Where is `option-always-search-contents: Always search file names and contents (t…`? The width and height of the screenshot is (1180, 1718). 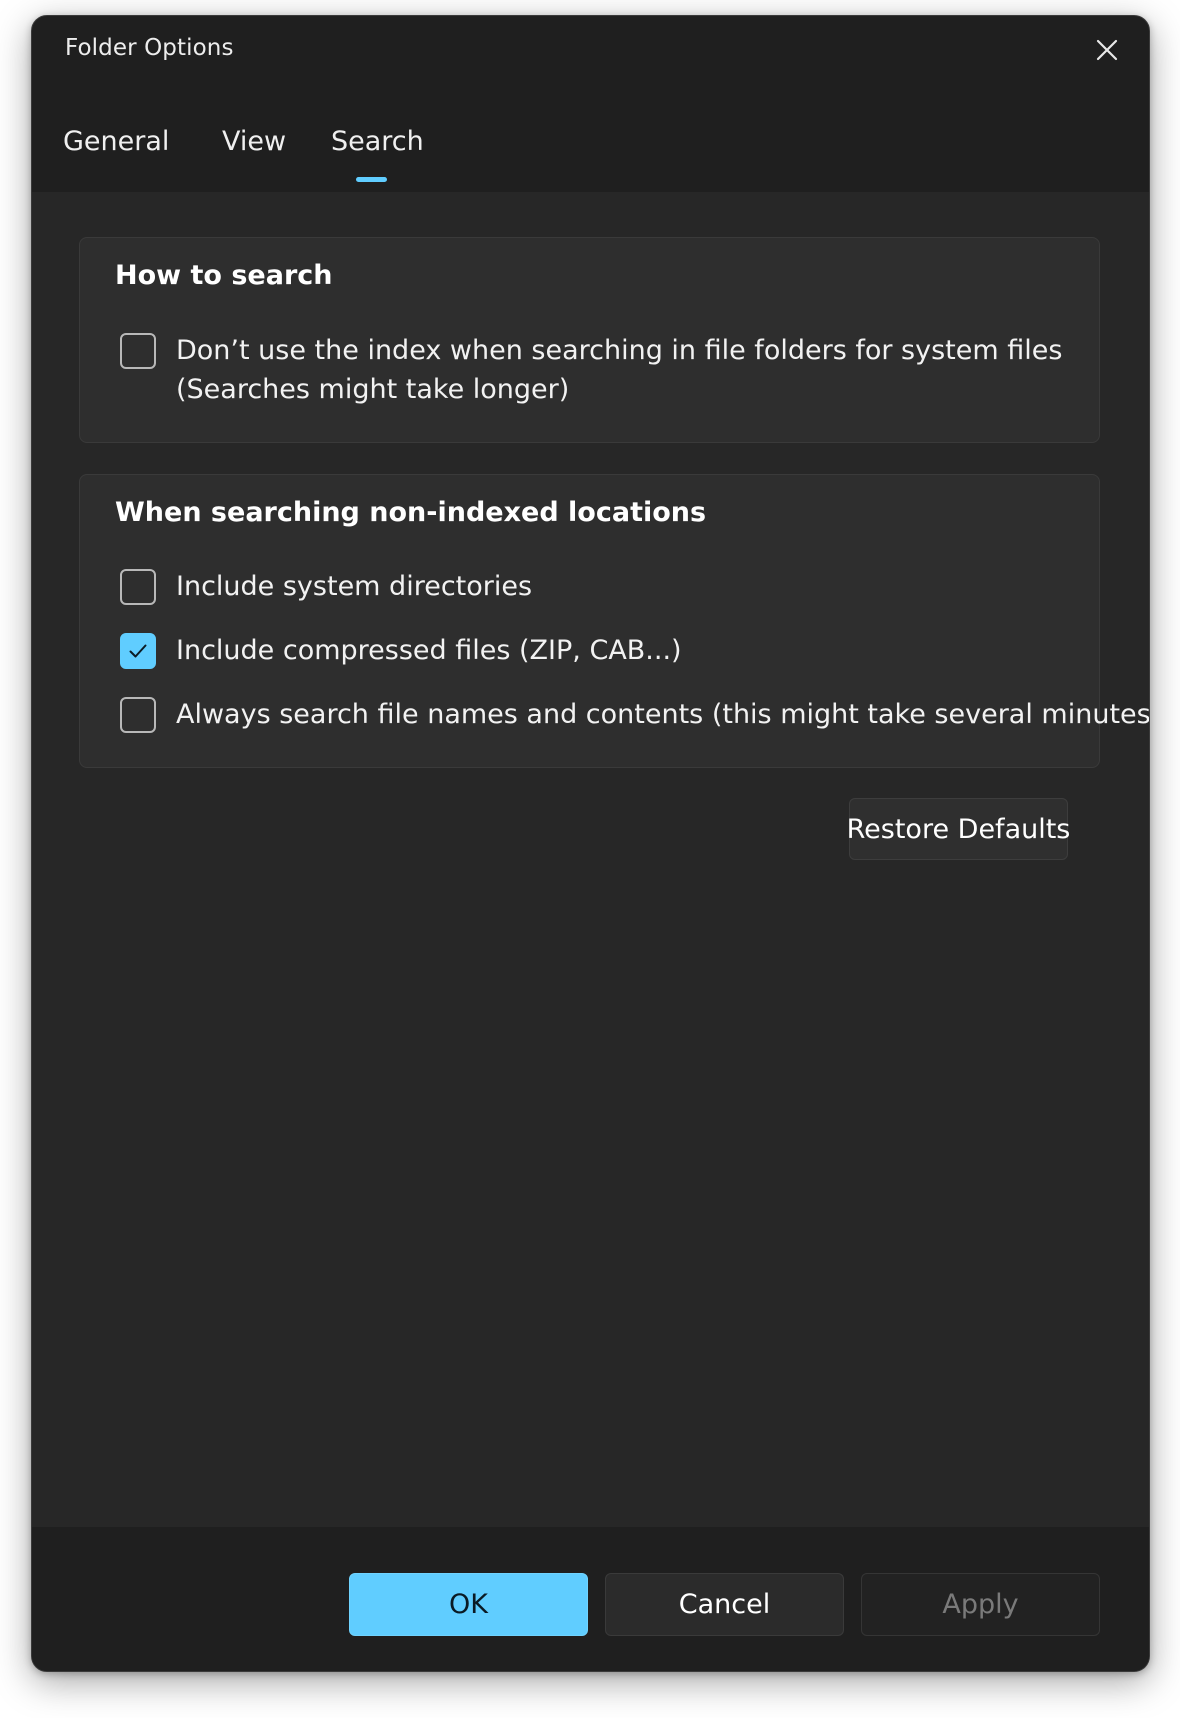 option-always-search-contents: Always search file names and contents (t… is located at coordinates (634, 715).